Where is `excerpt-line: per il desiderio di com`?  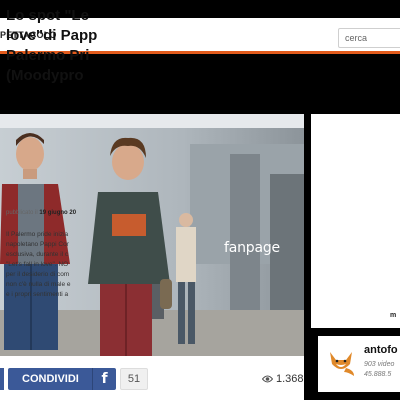 excerpt-line: per il desiderio di com is located at coordinates (38, 274).